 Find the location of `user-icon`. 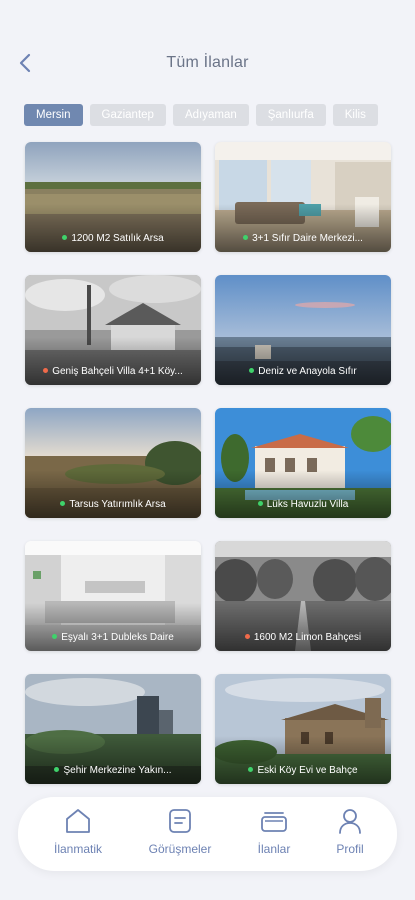

user-icon is located at coordinates (350, 821).